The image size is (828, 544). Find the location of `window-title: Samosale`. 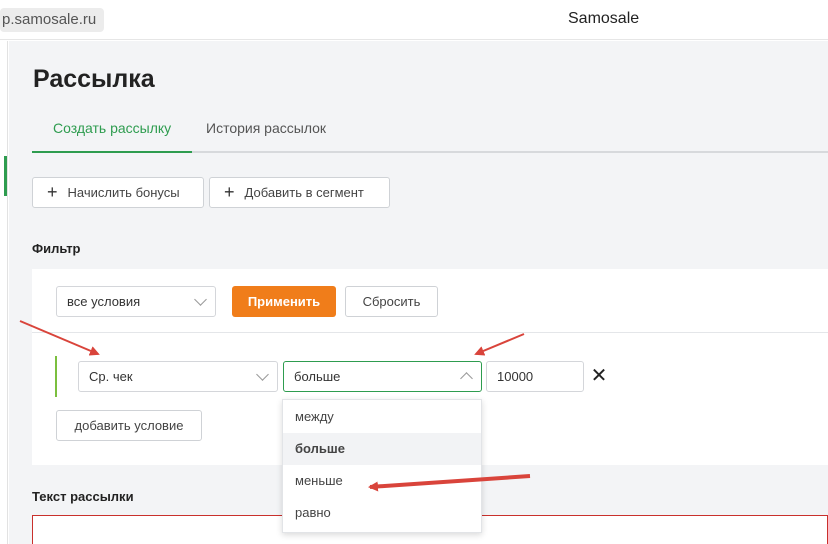

window-title: Samosale is located at coordinates (604, 18).